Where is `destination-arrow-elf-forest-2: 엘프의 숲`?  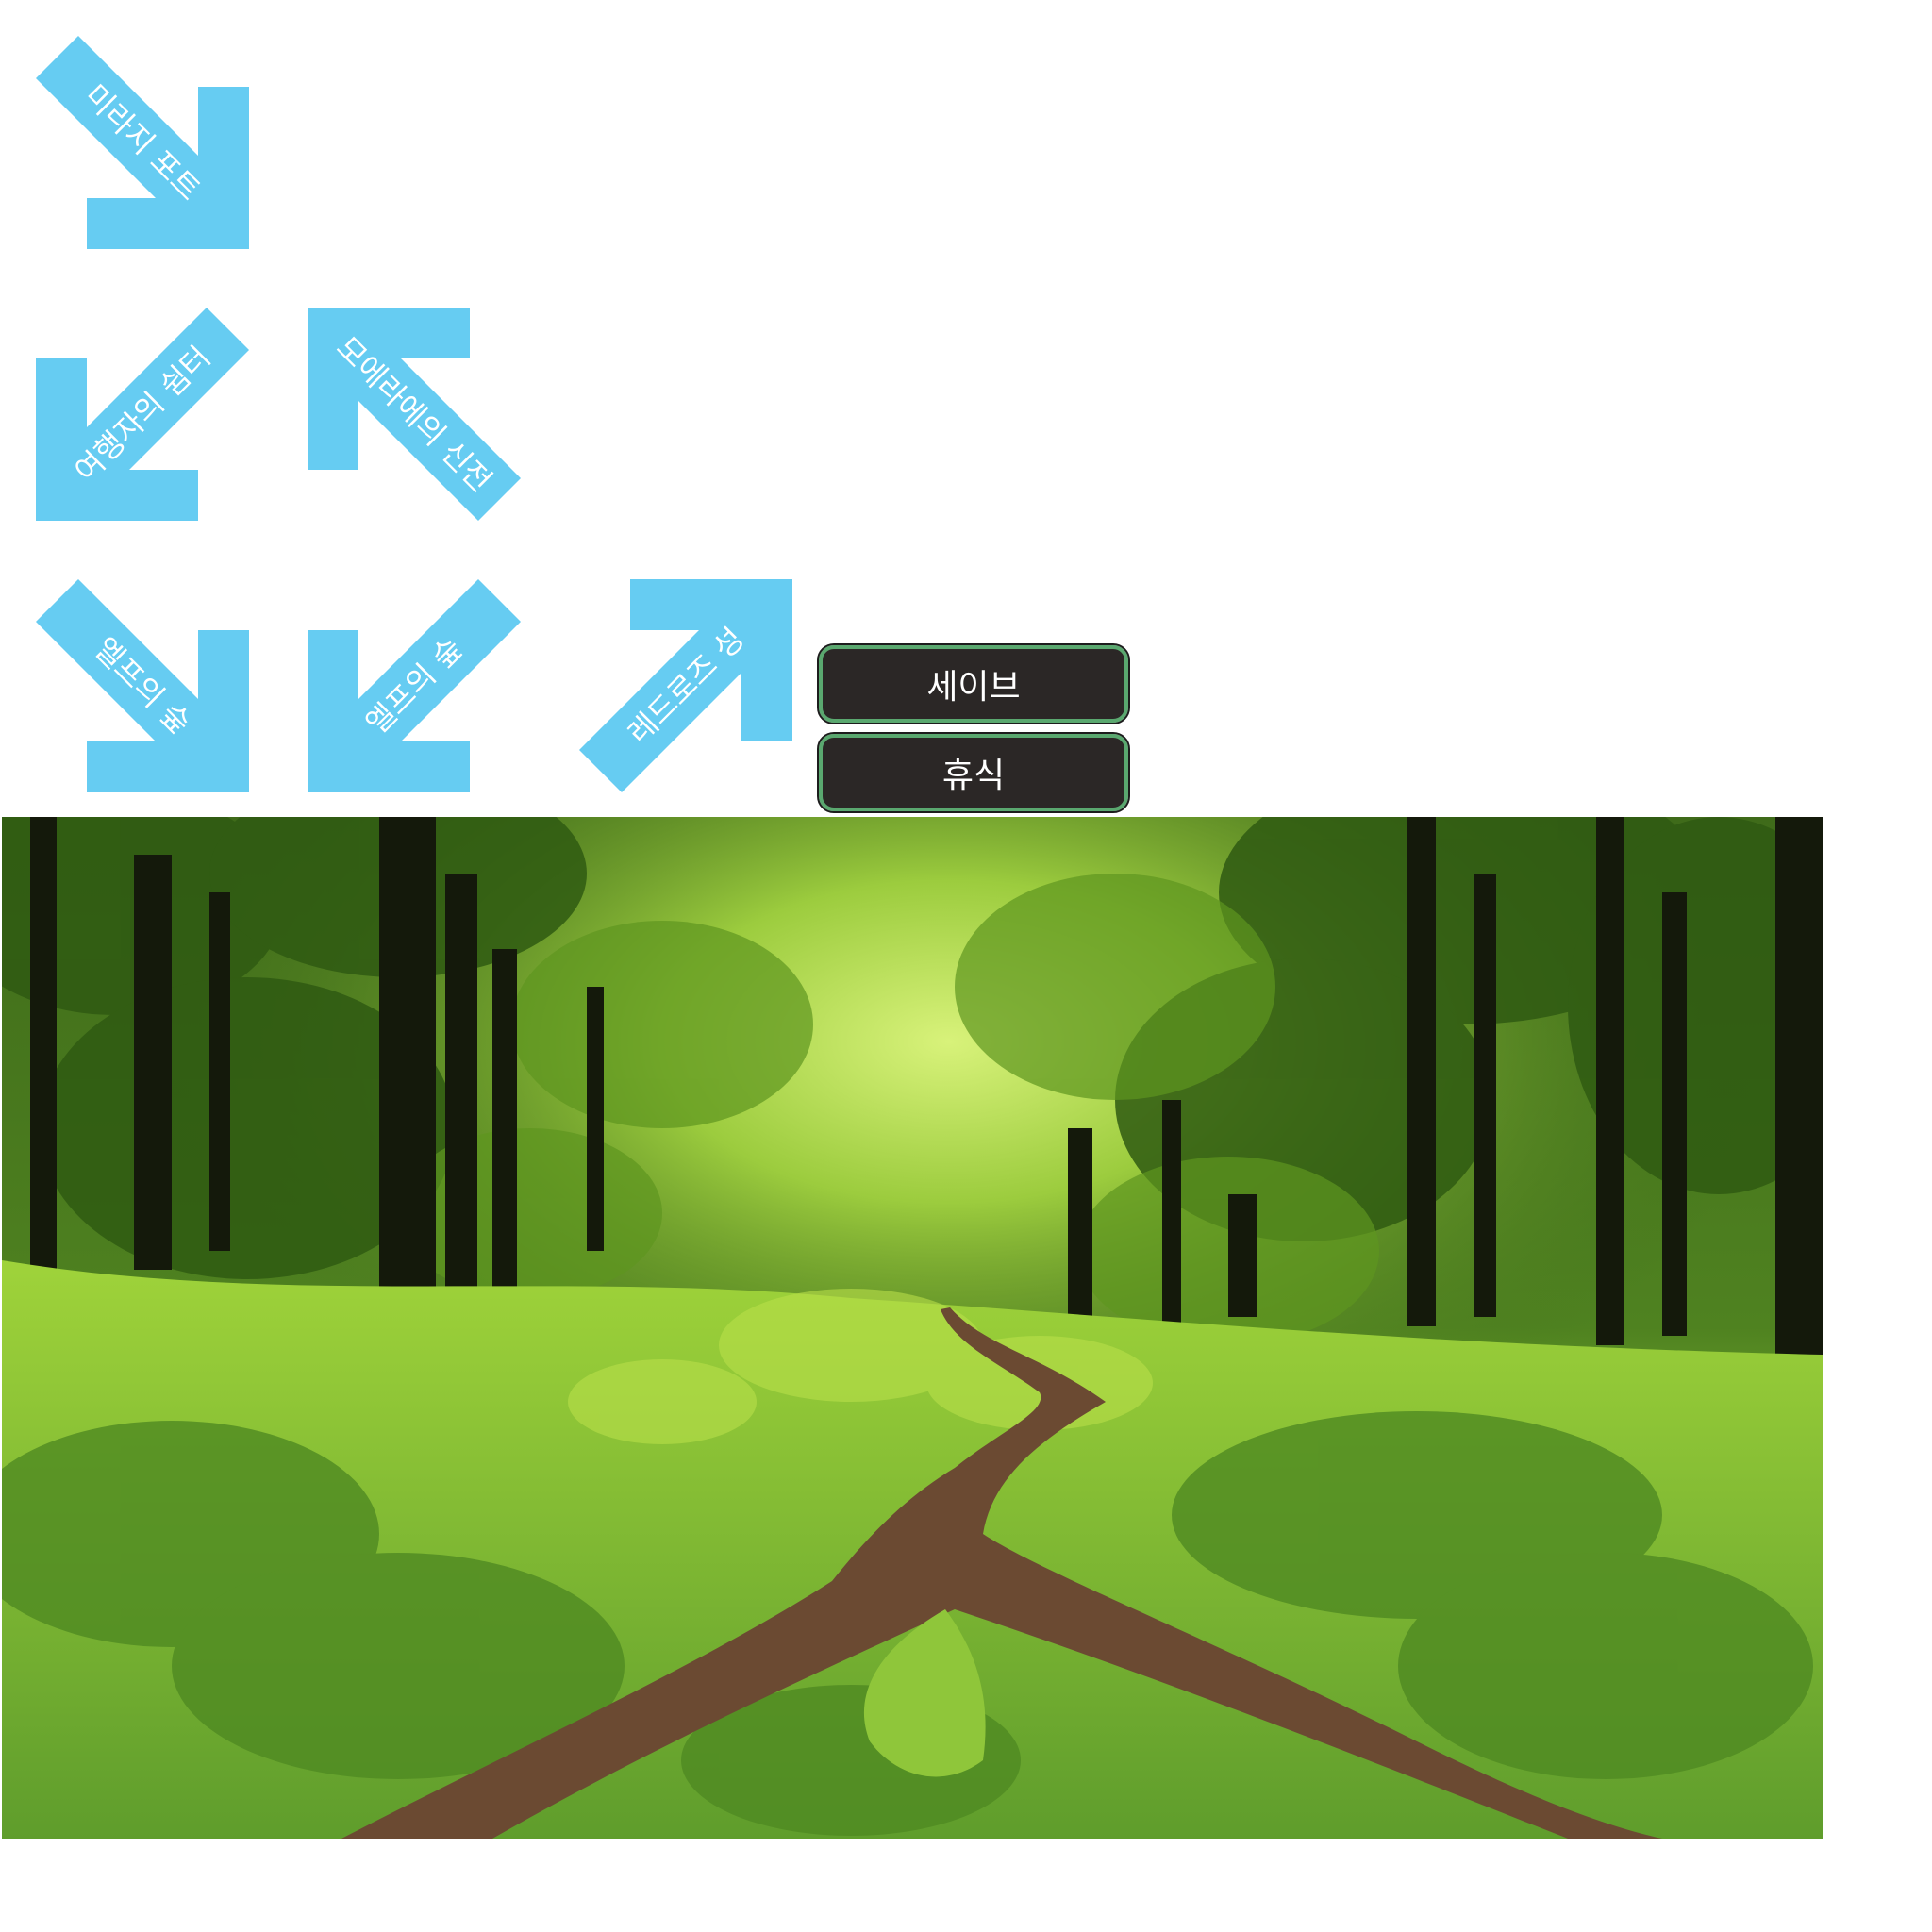
destination-arrow-elf-forest-2: 엘프의 숲 is located at coordinates (415, 686).